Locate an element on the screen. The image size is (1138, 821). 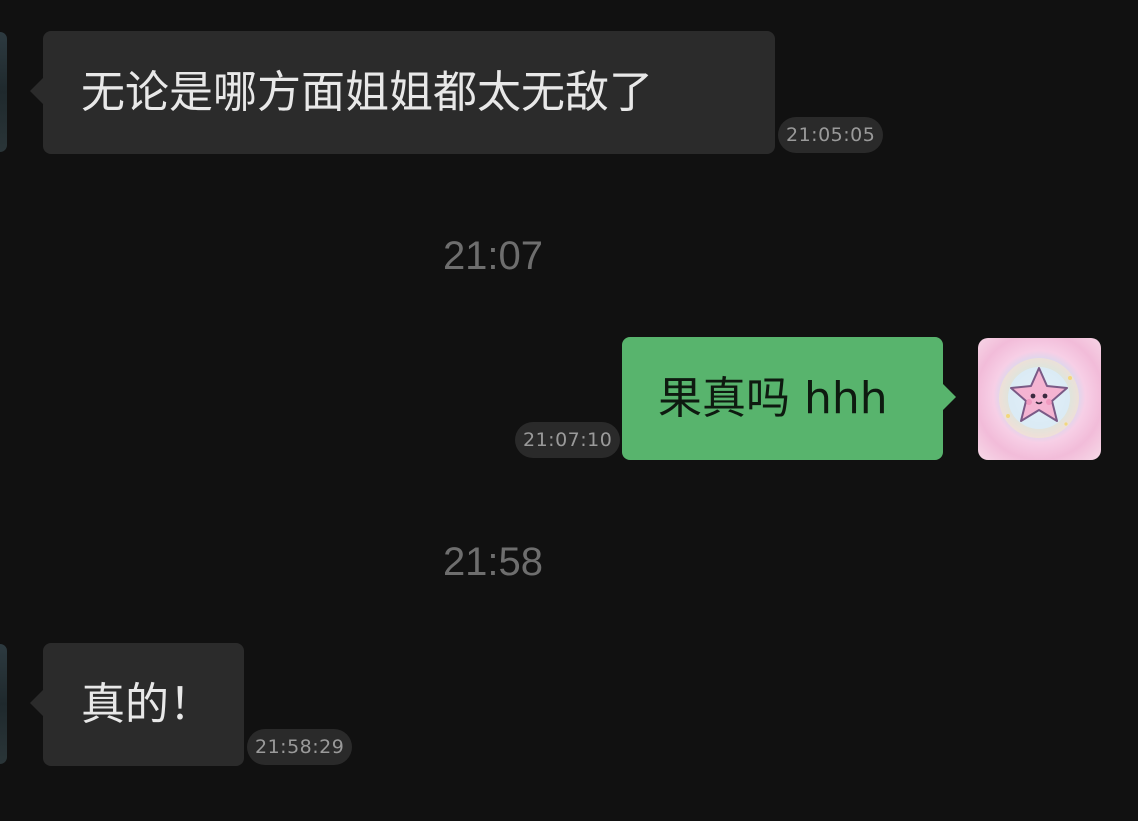
my-avatar is located at coordinates (1039, 399).